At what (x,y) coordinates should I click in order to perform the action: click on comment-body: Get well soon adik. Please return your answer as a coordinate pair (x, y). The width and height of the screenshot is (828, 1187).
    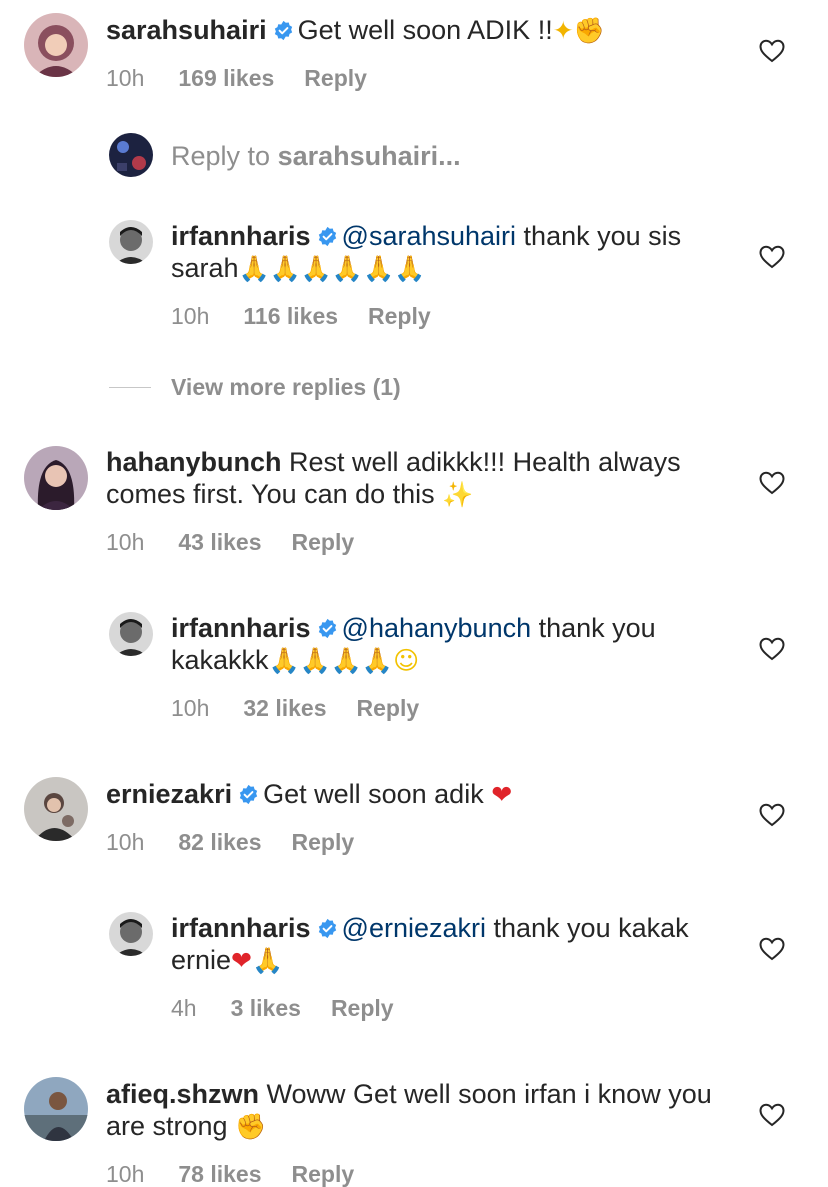
    Looking at the image, I should click on (377, 794).